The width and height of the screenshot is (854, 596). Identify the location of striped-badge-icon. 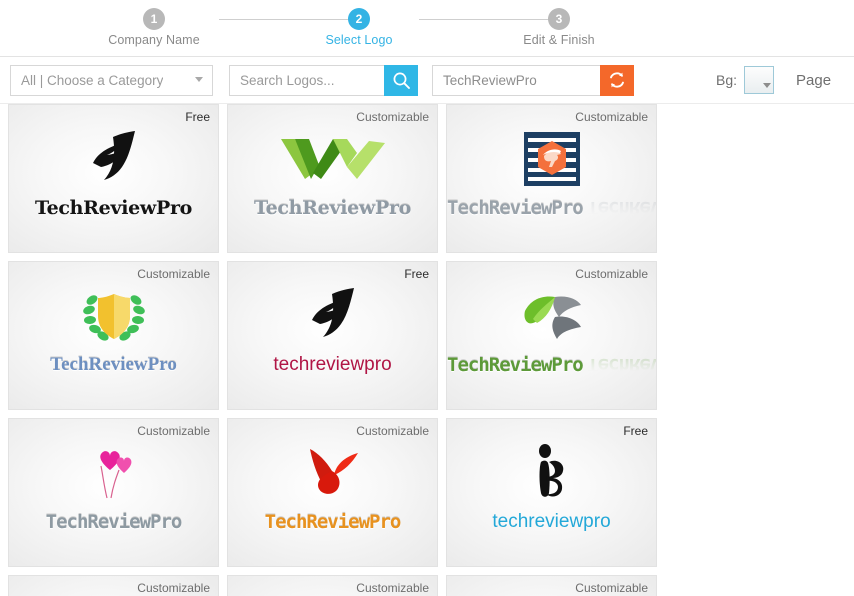
(551, 159).